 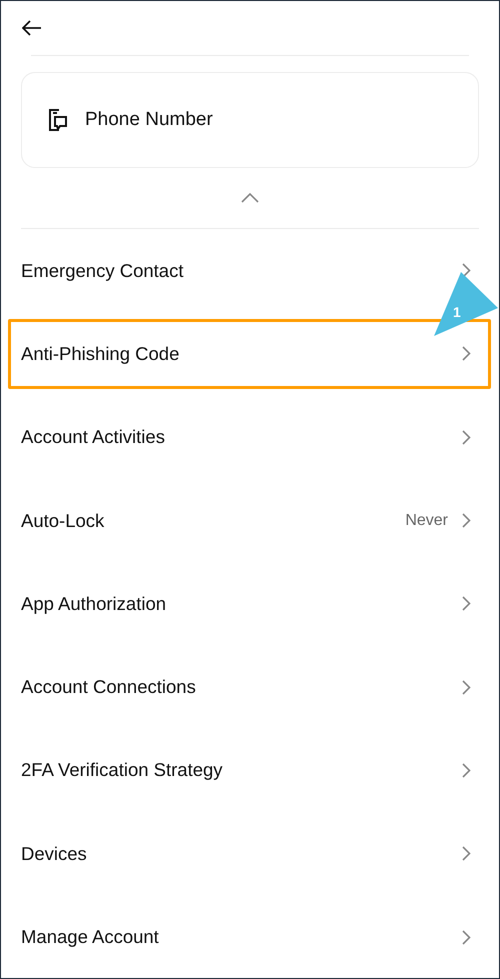 What do you see at coordinates (250, 521) in the screenshot?
I see `menu-item: Auto-Lock Never` at bounding box center [250, 521].